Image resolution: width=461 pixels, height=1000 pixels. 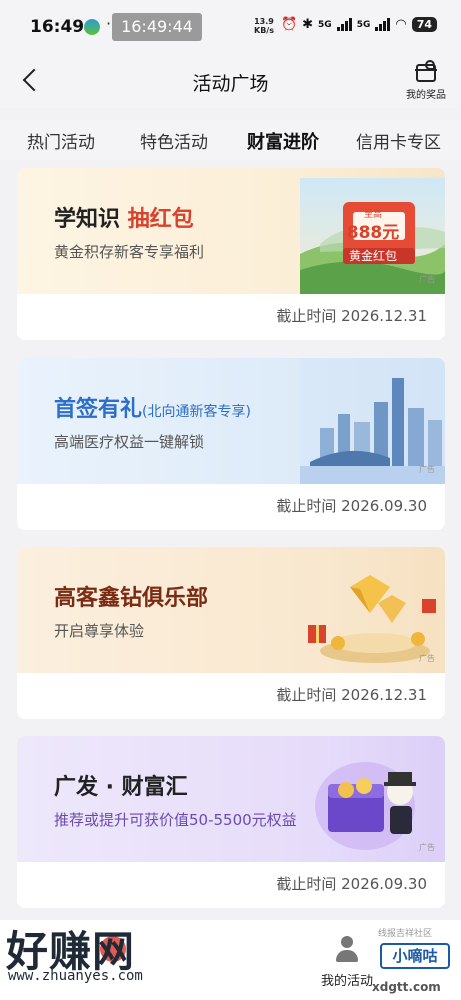 I want to click on card-desc: 推荐或提升可获价值50-5500元权益, so click(x=175, y=820).